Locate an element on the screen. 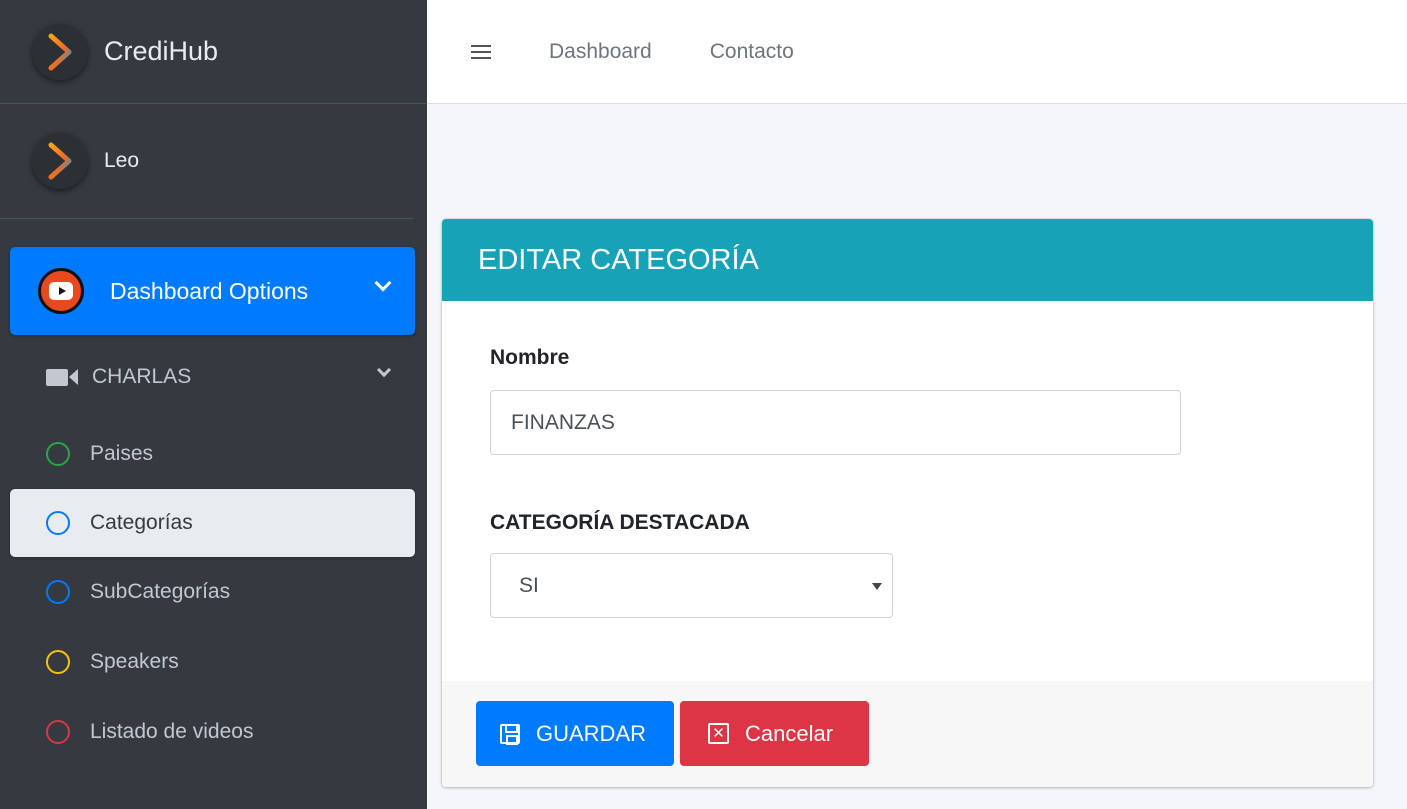  sidebar-item-listado-videos: Listado de videos is located at coordinates (212, 732).